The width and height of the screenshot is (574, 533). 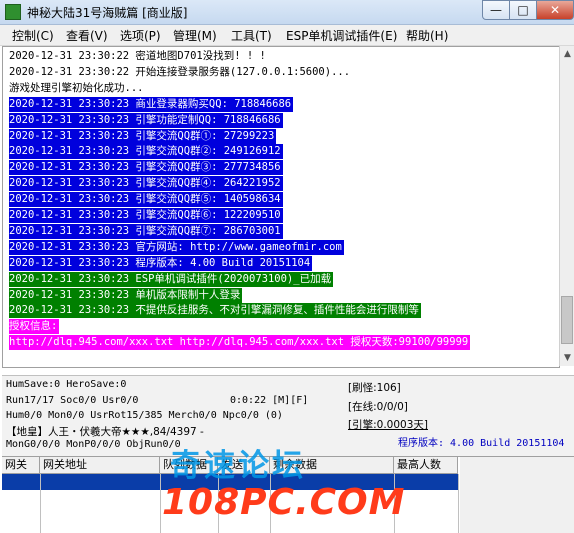 I want to click on watermark-site: 108PC.COM, so click(x=284, y=502).